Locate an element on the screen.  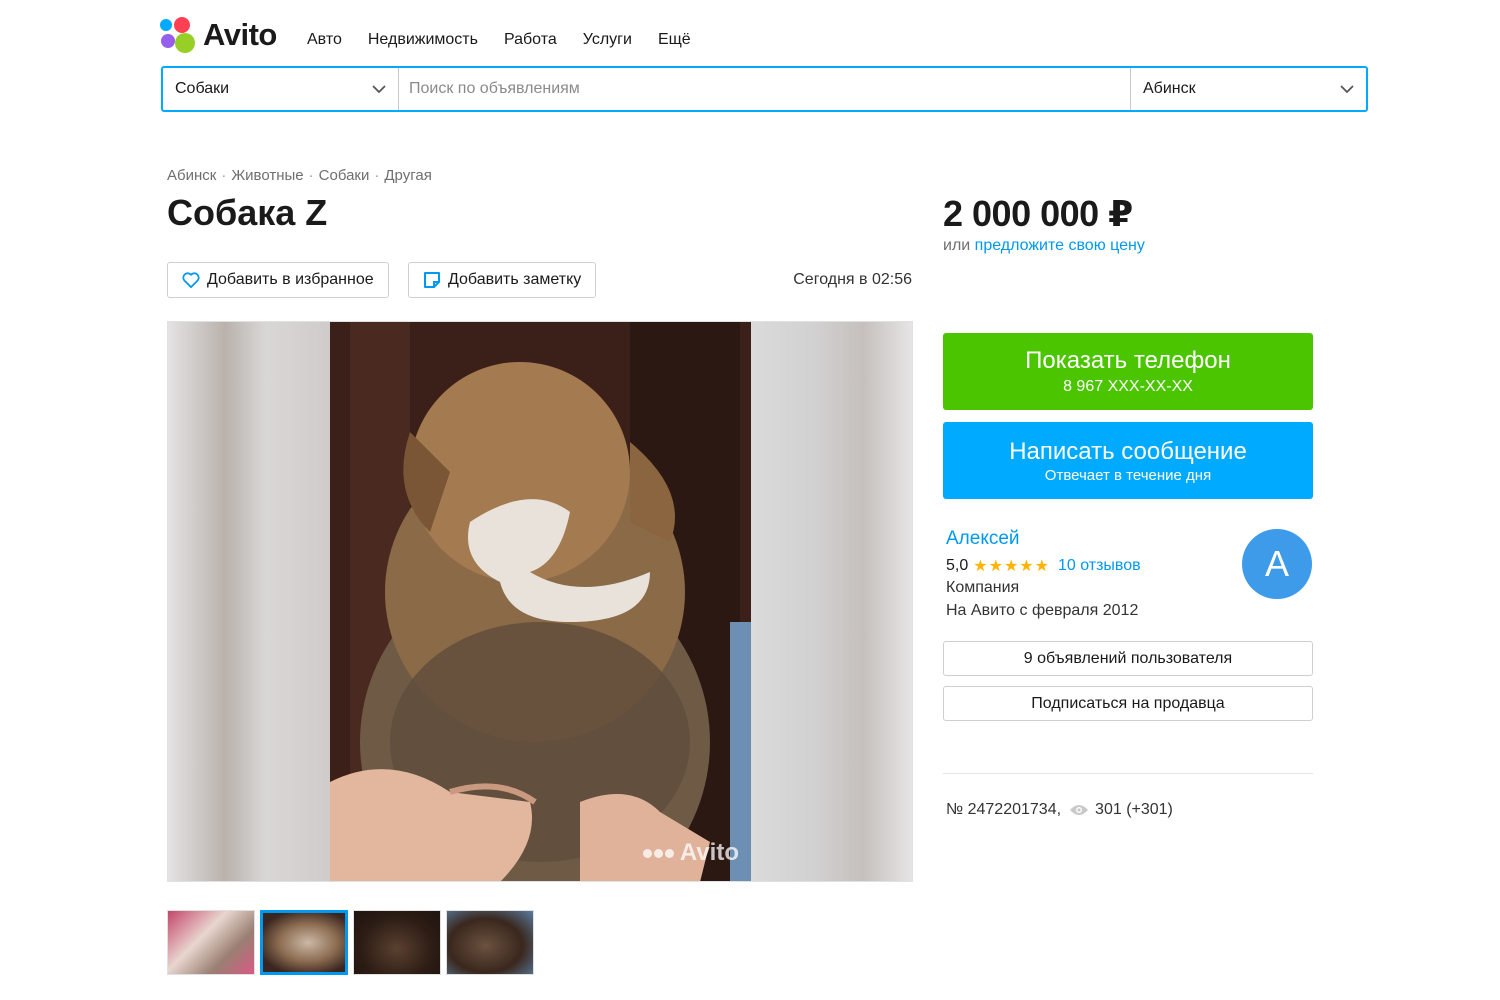
nav-item-services: Услуги is located at coordinates (607, 40).